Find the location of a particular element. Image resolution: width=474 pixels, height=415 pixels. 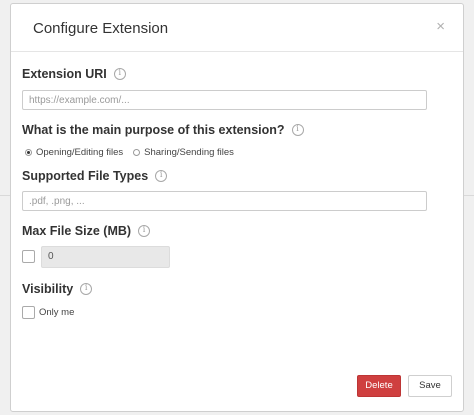

delete-button: Delete is located at coordinates (379, 386).